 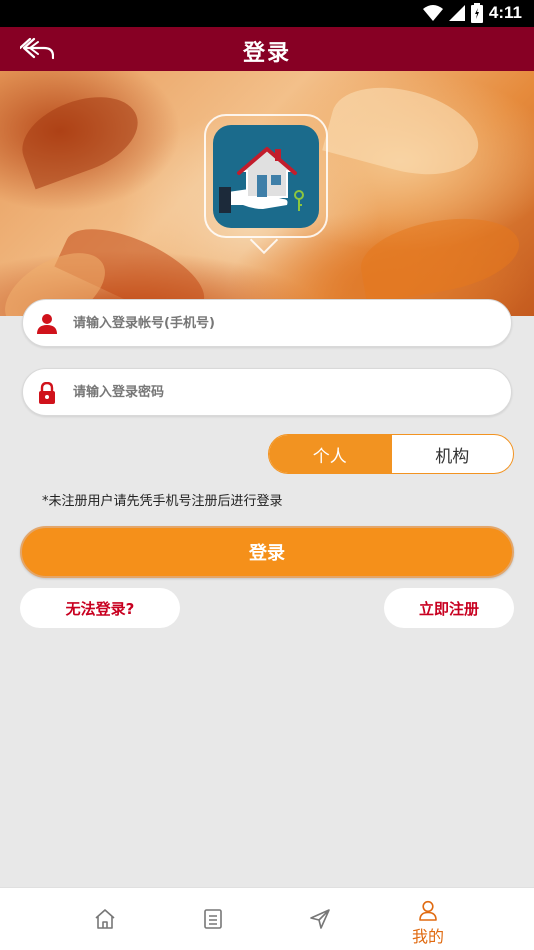 What do you see at coordinates (267, 13) in the screenshot?
I see `status-bar: 4:11` at bounding box center [267, 13].